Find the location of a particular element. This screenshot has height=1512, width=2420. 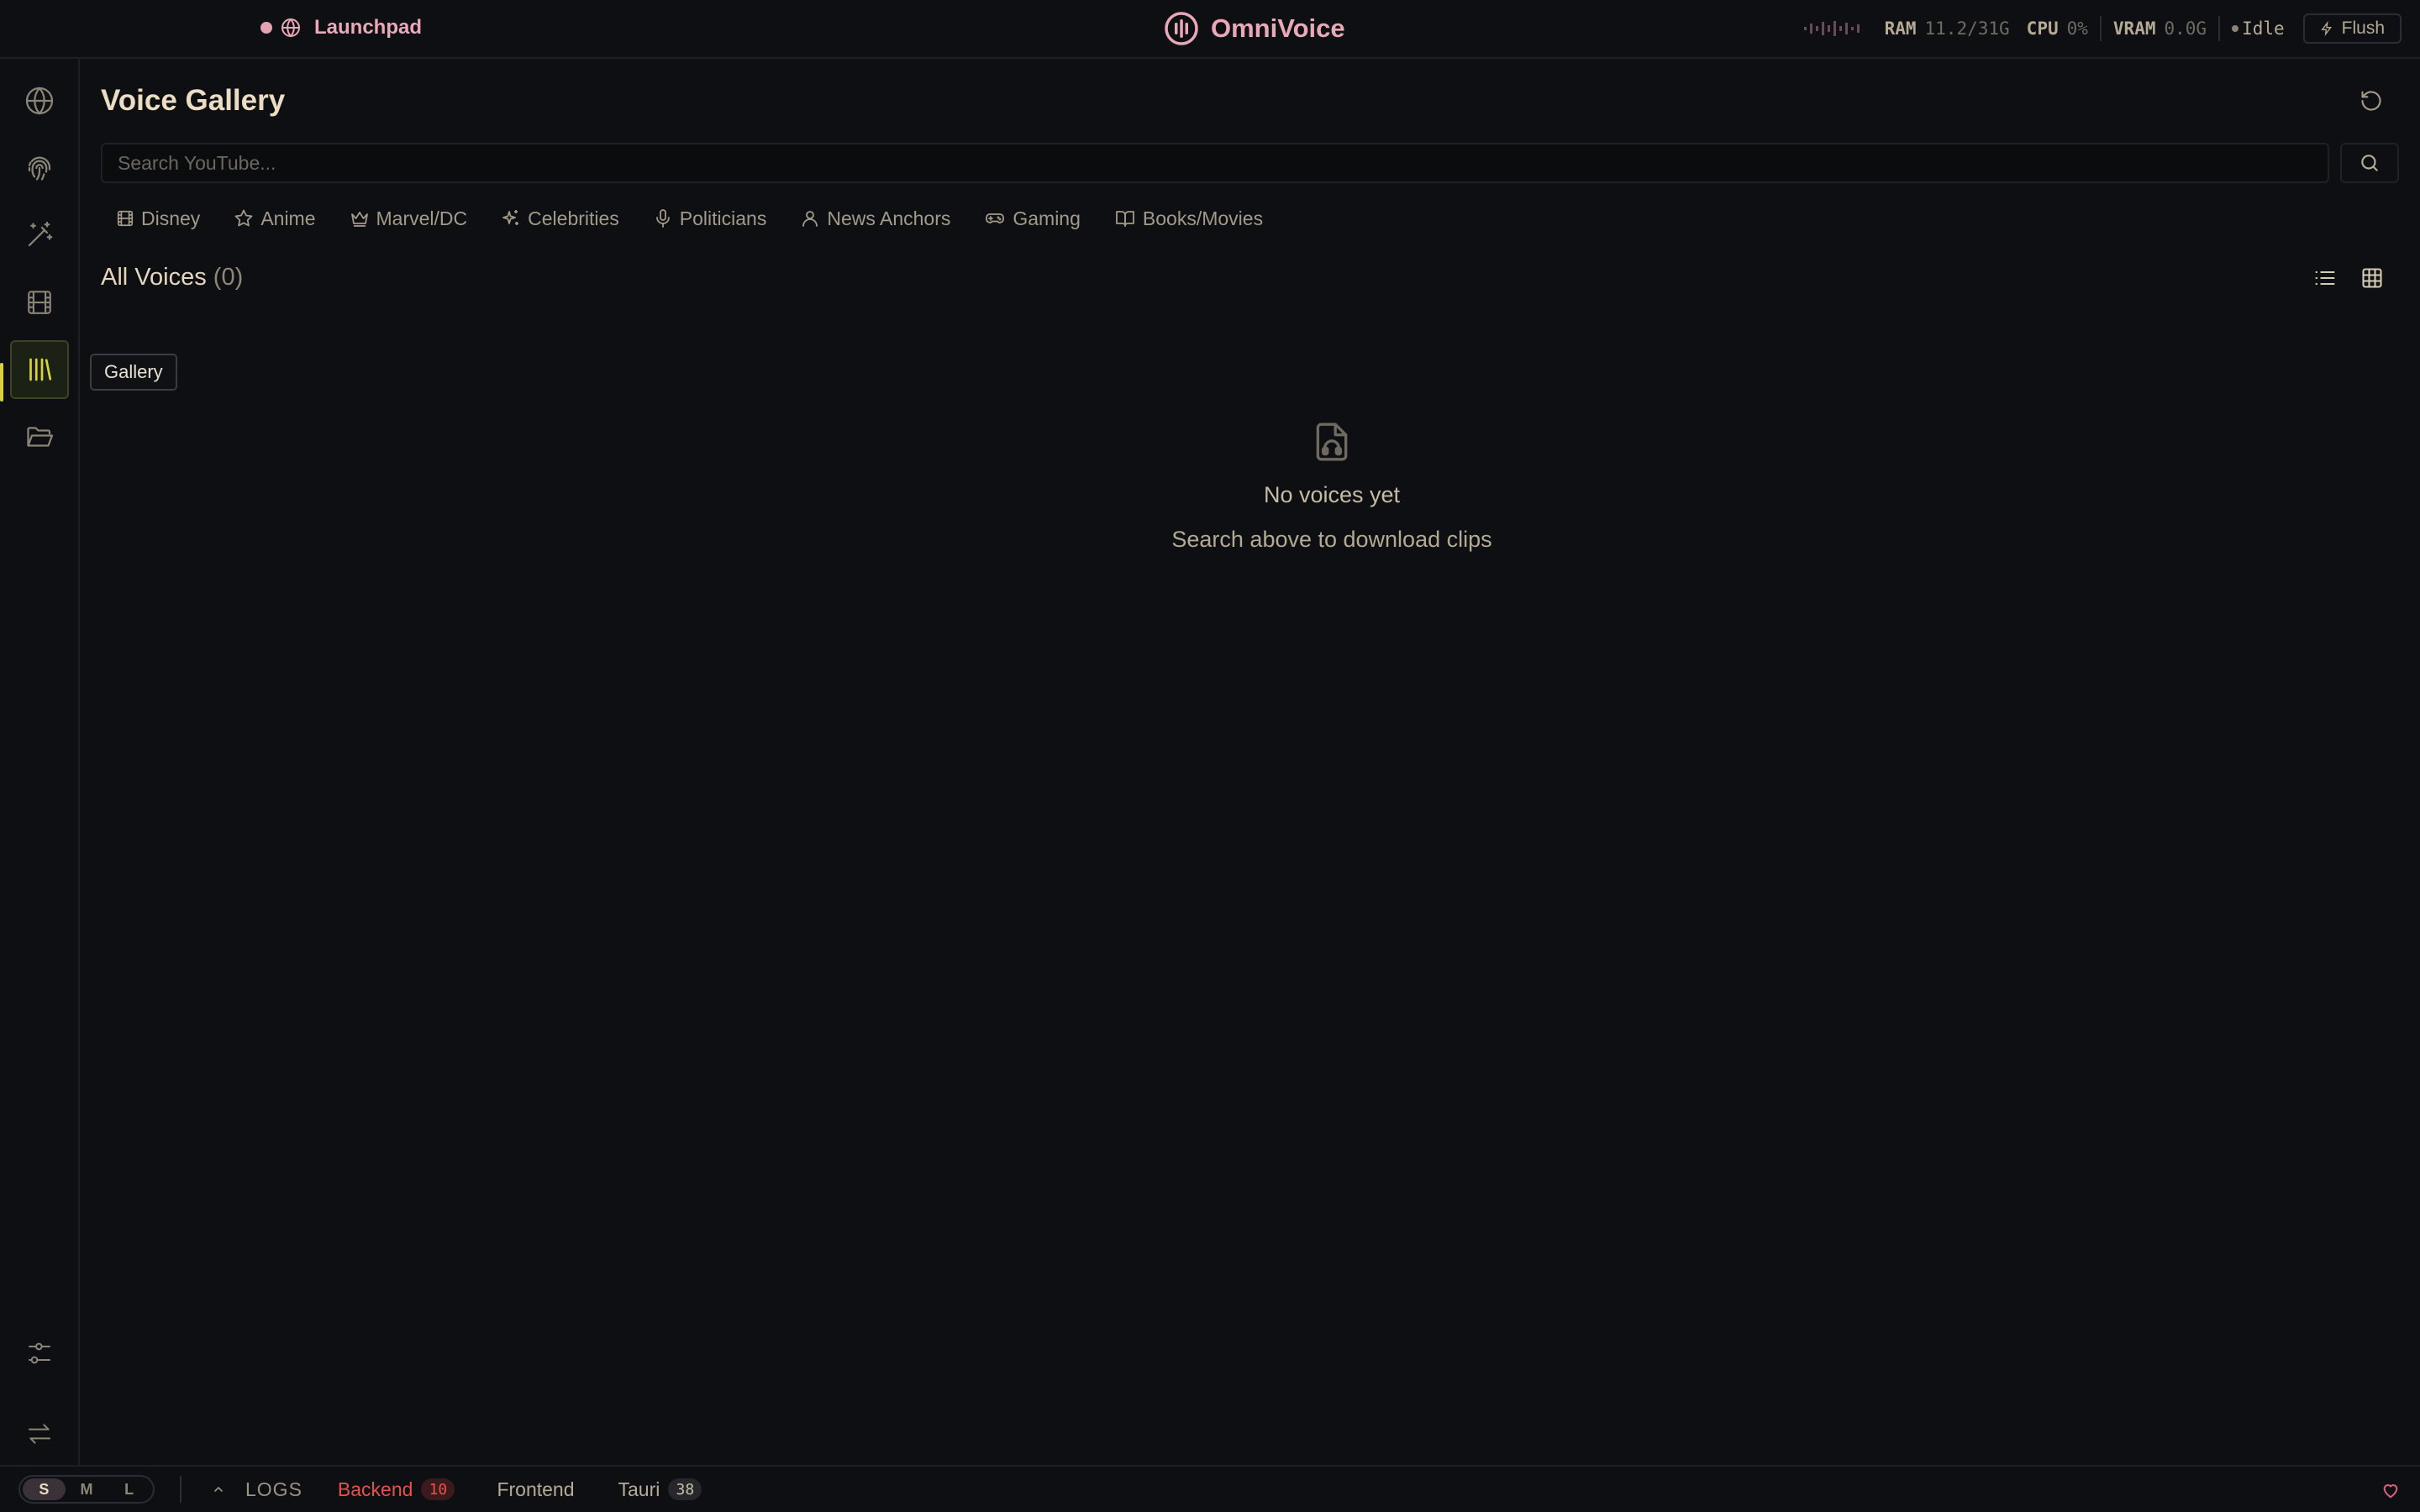

size-selector: S M L is located at coordinates (86, 1489).